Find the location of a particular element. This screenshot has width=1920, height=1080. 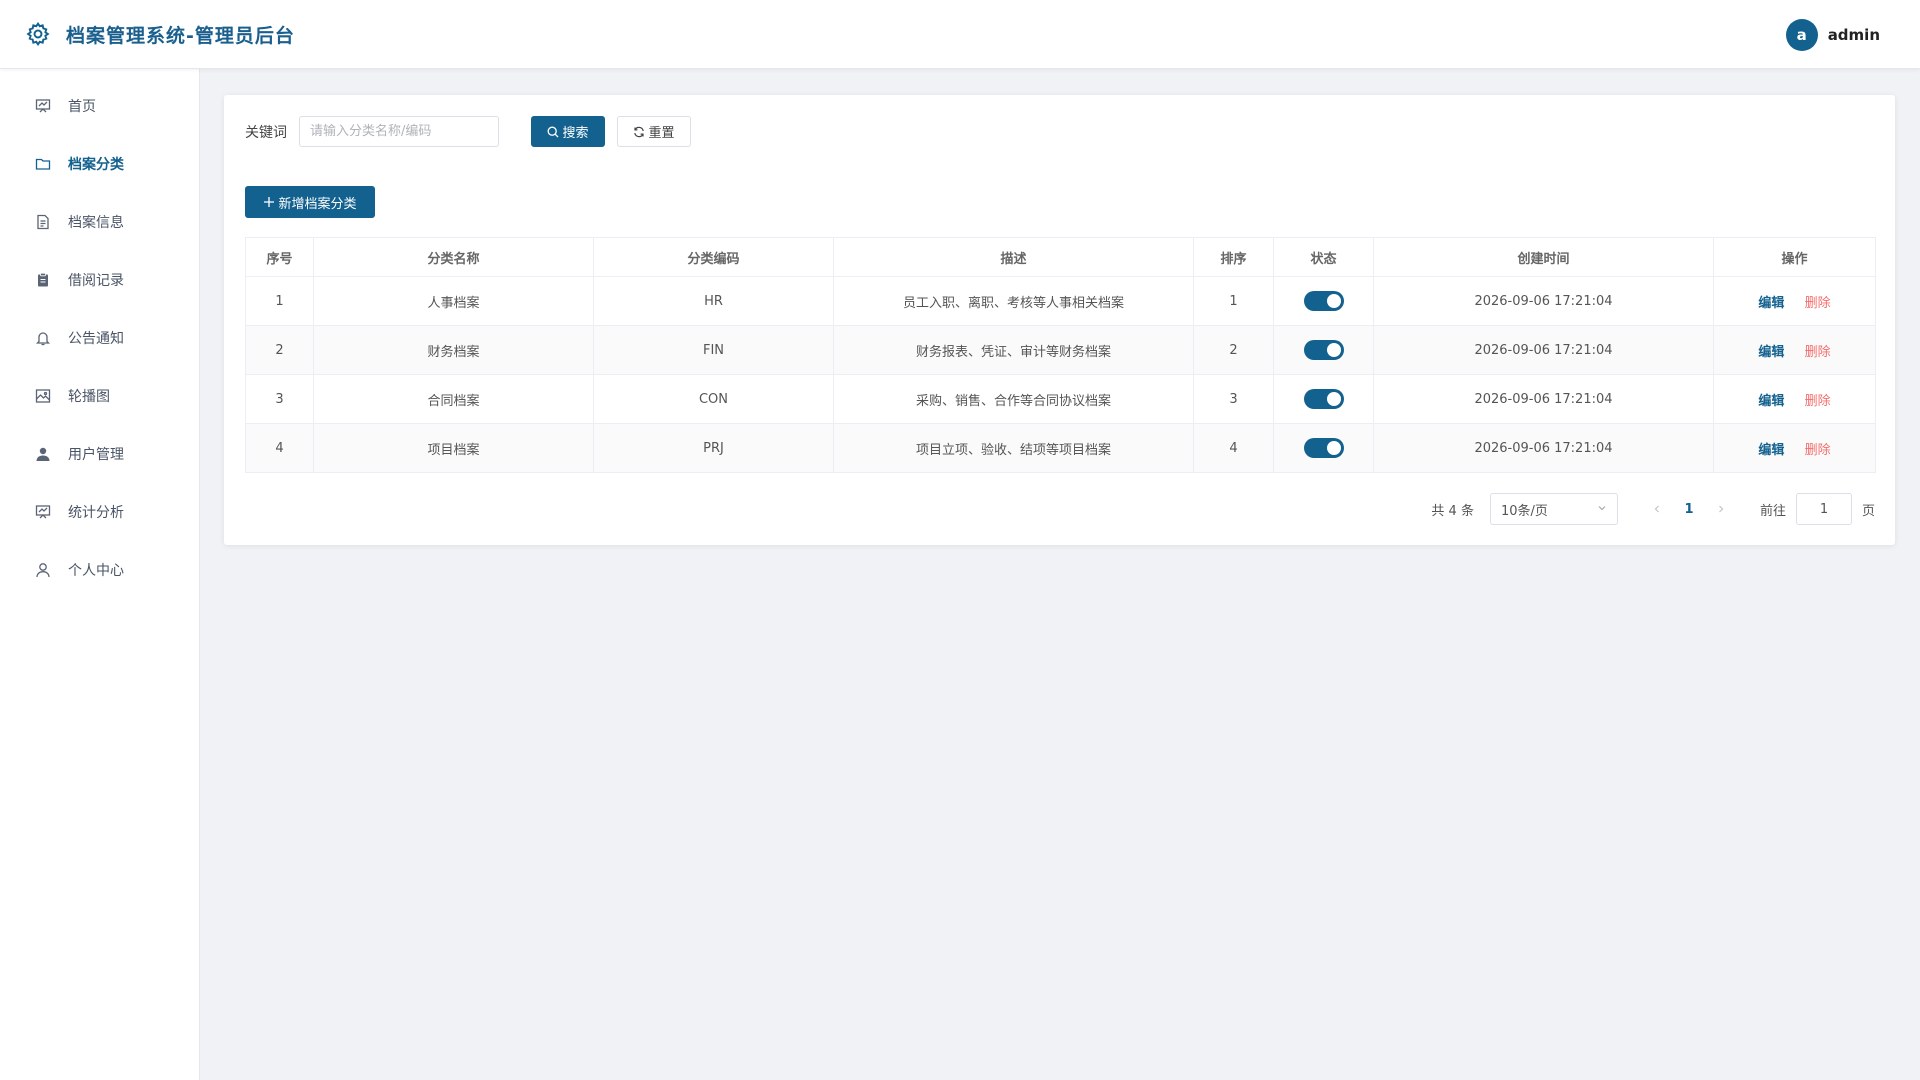

column-header-name: 分类名称 is located at coordinates (453, 257).